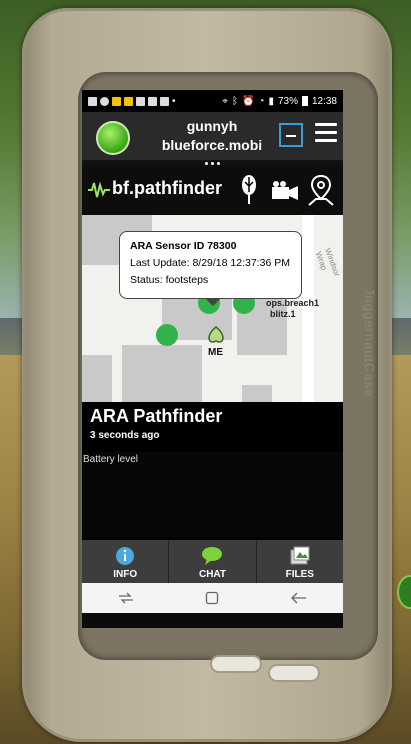  Describe the element at coordinates (113, 138) in the screenshot. I see `presence-avatar` at that location.